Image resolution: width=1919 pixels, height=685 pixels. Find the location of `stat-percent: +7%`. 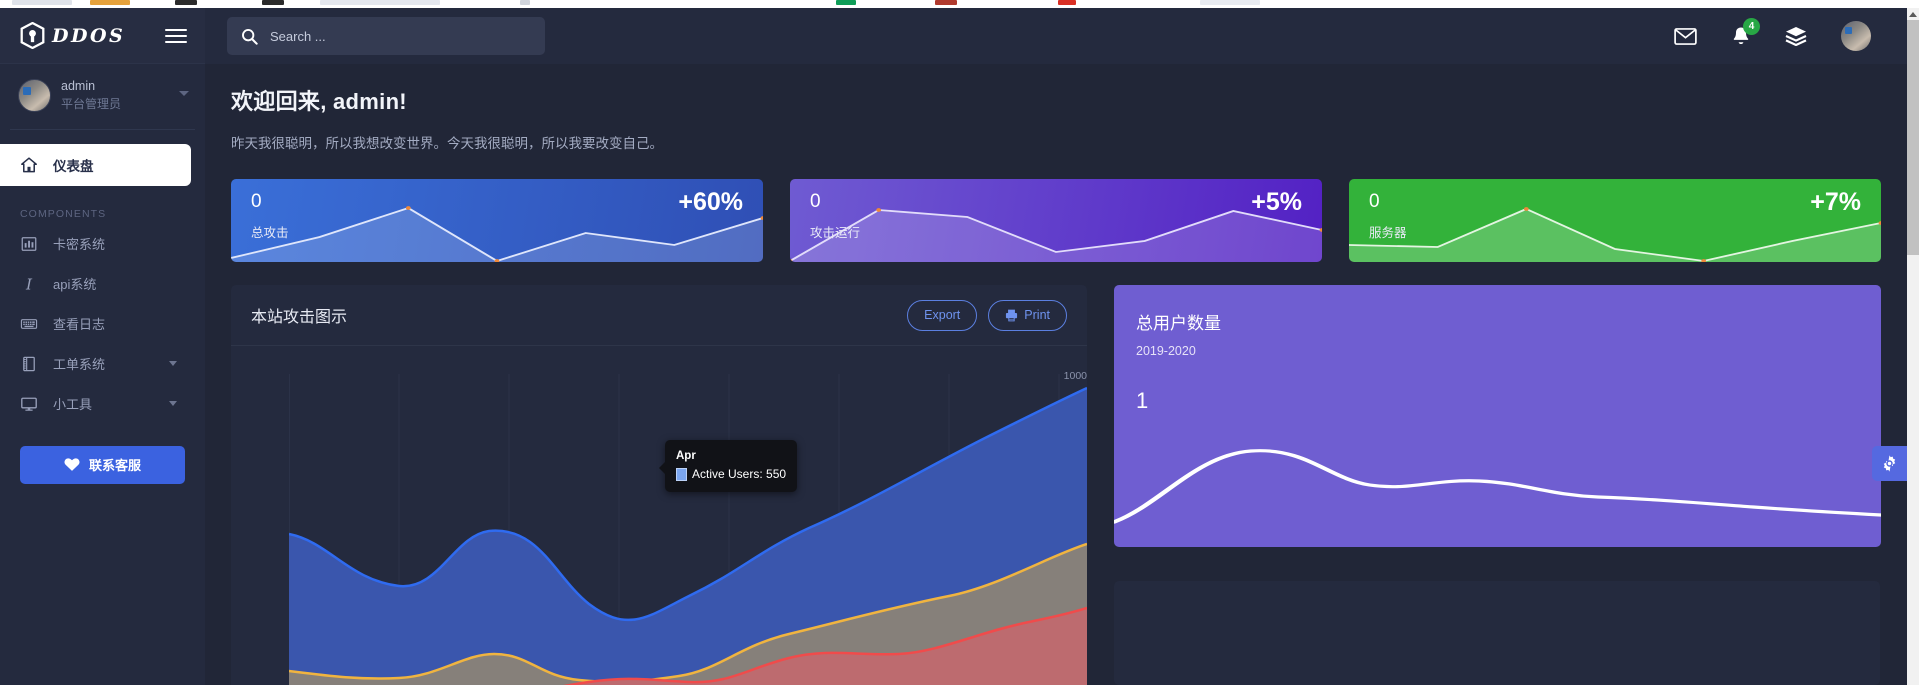

stat-percent: +7% is located at coordinates (1835, 202).